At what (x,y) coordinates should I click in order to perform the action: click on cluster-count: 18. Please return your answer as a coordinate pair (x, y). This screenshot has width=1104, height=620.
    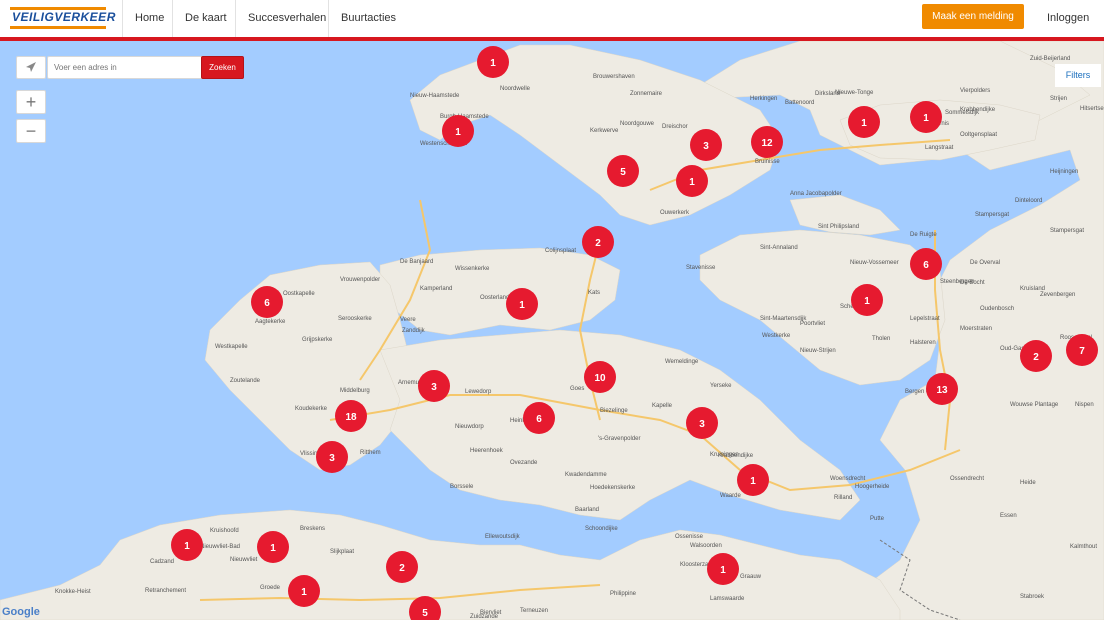
    Looking at the image, I should click on (351, 417).